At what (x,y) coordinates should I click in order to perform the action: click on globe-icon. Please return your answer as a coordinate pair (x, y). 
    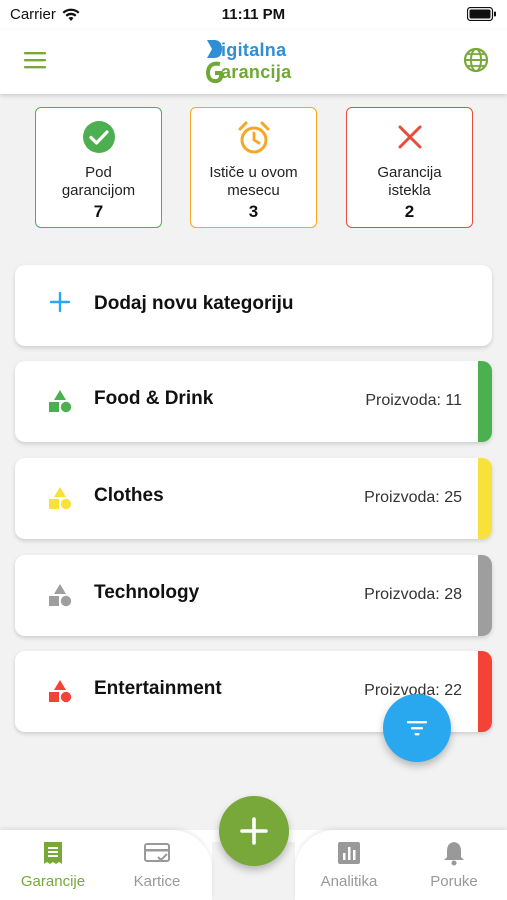
    Looking at the image, I should click on (476, 60).